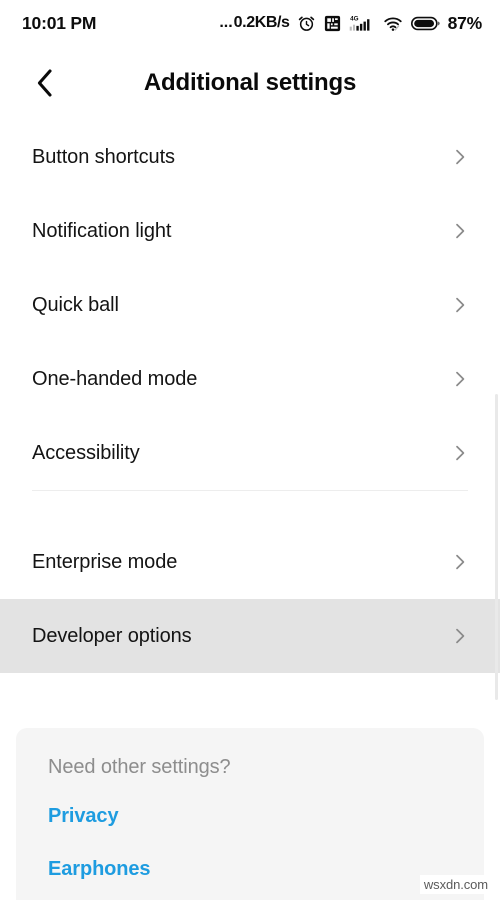 Image resolution: width=500 pixels, height=900 pixels. What do you see at coordinates (86, 452) in the screenshot?
I see `list-item-label: Accessibility` at bounding box center [86, 452].